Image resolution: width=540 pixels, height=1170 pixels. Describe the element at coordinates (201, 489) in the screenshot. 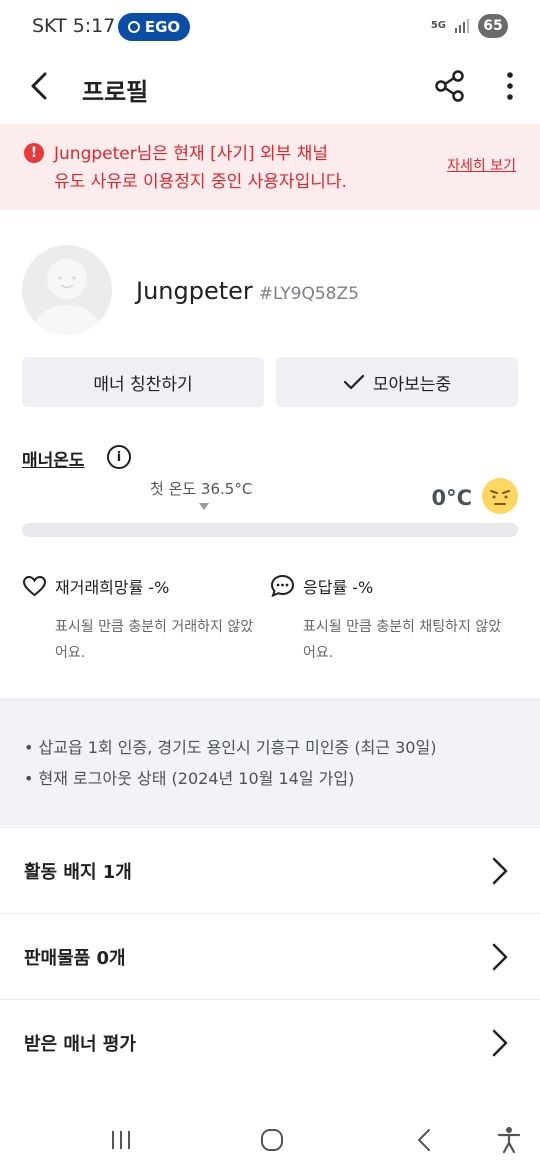

I see `first-temp-label: 첫 온도 36.5°C` at that location.